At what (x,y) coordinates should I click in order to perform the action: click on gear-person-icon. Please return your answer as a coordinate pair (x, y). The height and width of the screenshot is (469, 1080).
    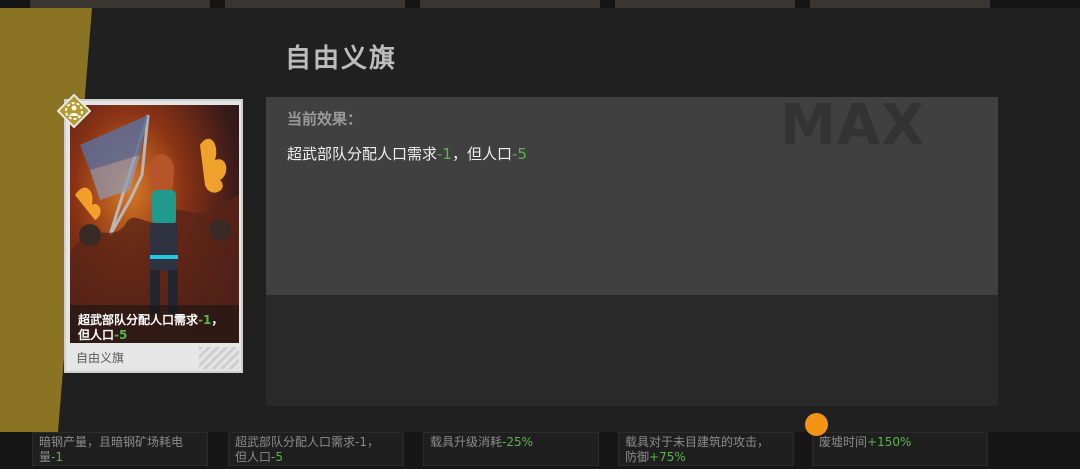
    Looking at the image, I should click on (74, 111).